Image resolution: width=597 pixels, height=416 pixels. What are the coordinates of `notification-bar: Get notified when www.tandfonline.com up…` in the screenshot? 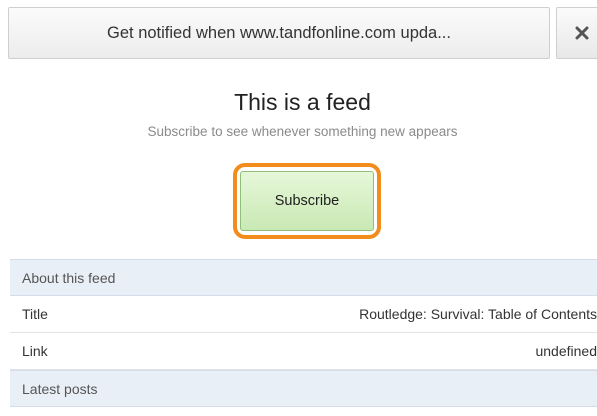 It's located at (279, 33).